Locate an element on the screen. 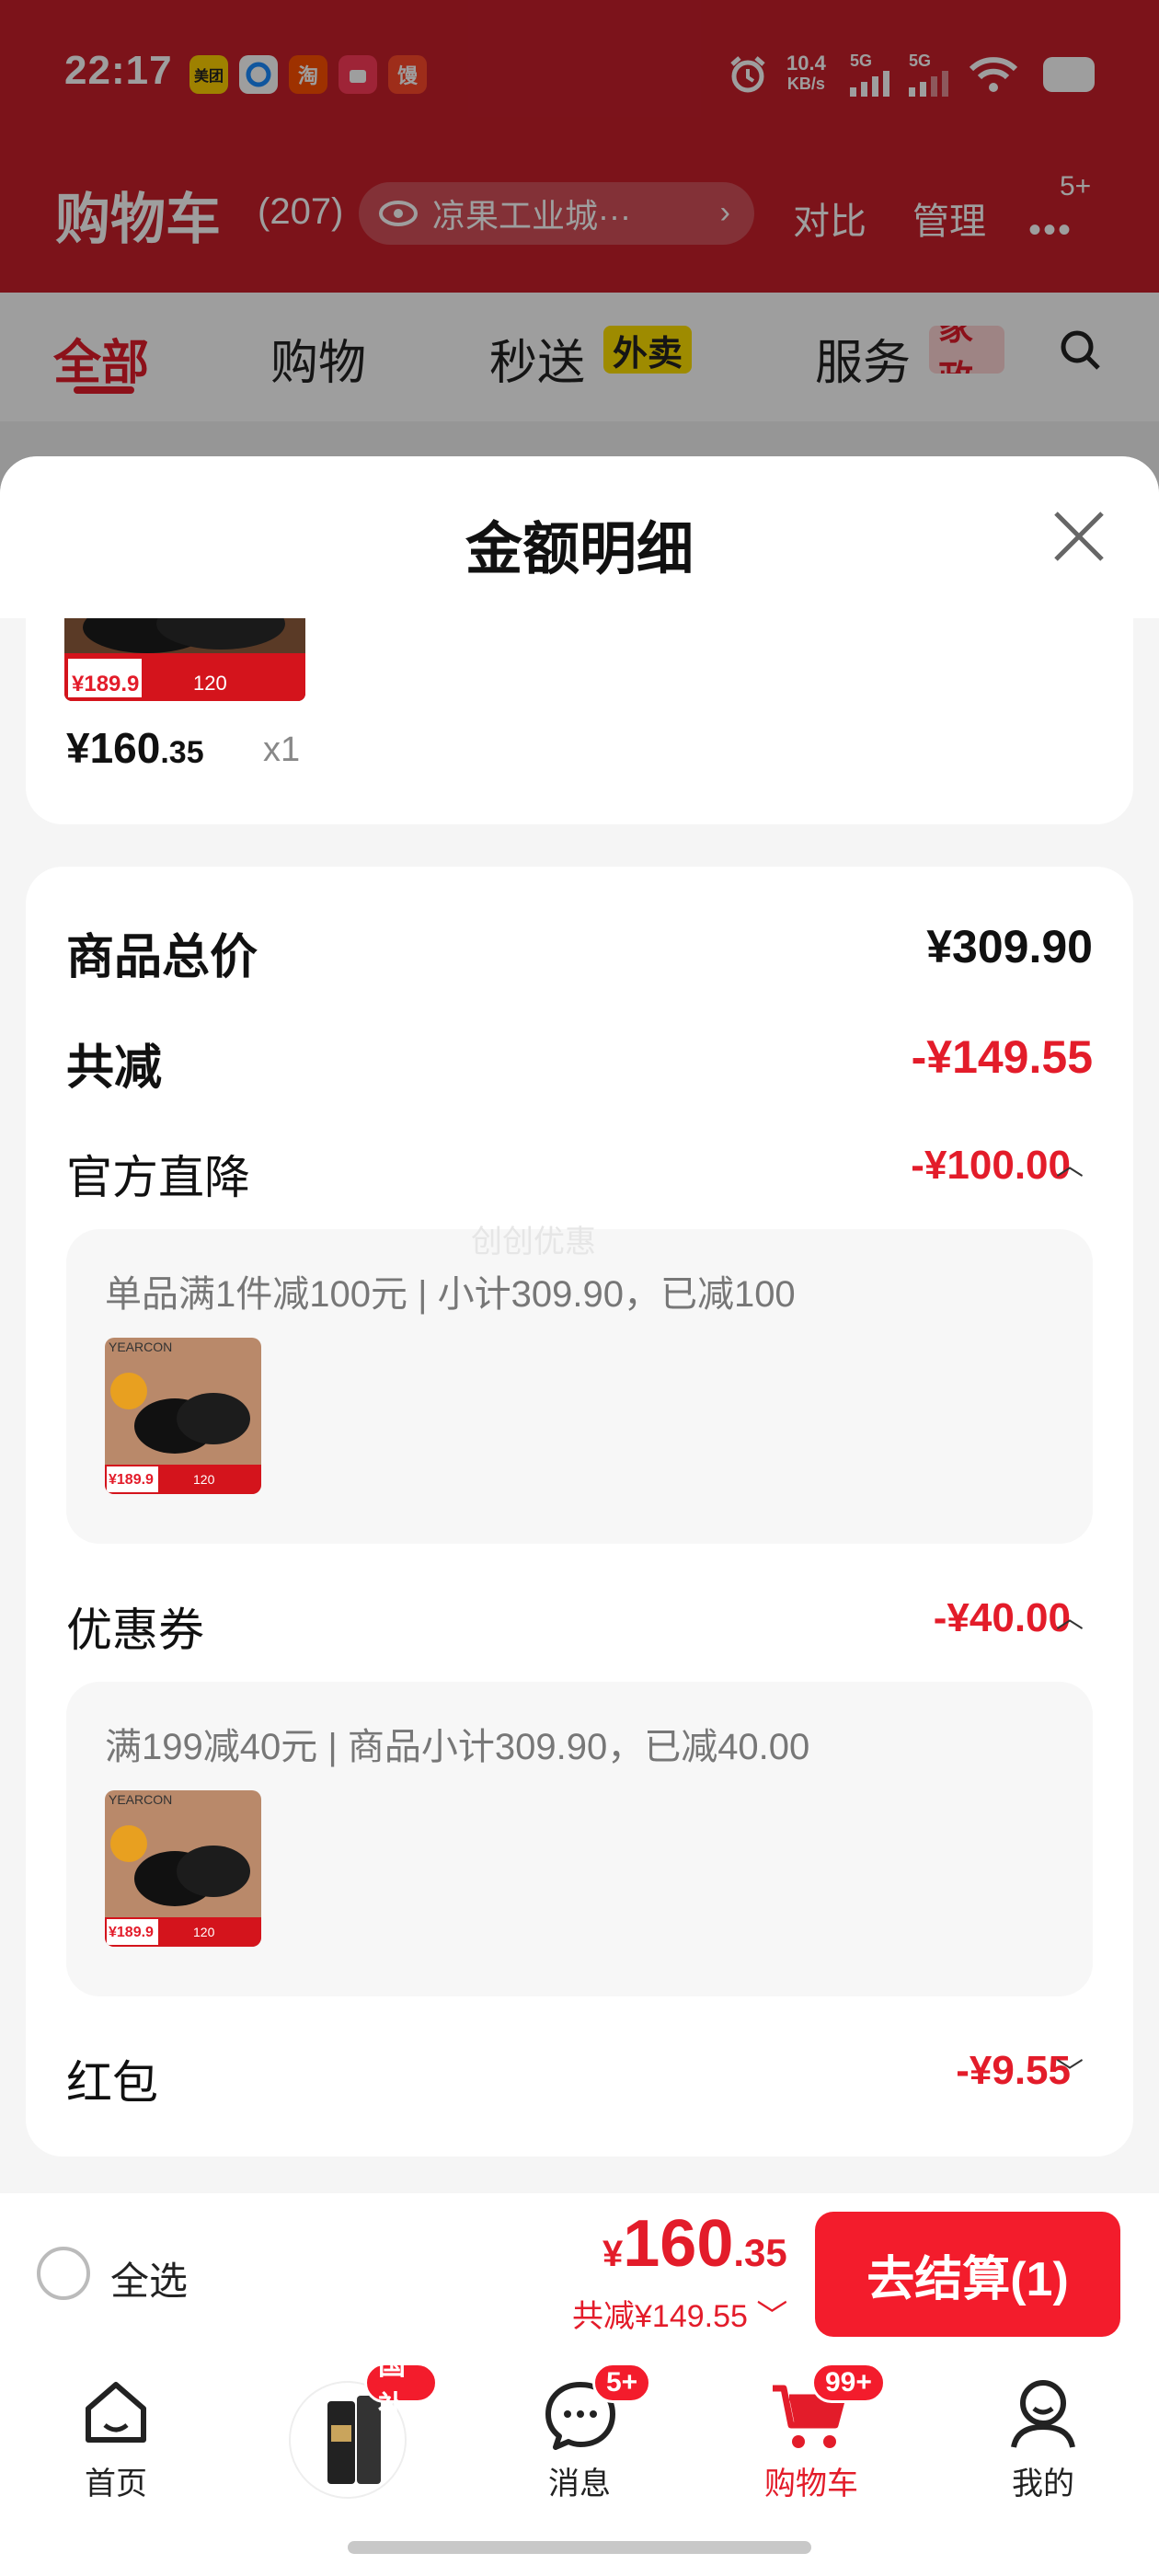 The width and height of the screenshot is (1159, 2576). coupon-value: -¥40.00 is located at coordinates (1002, 1618).